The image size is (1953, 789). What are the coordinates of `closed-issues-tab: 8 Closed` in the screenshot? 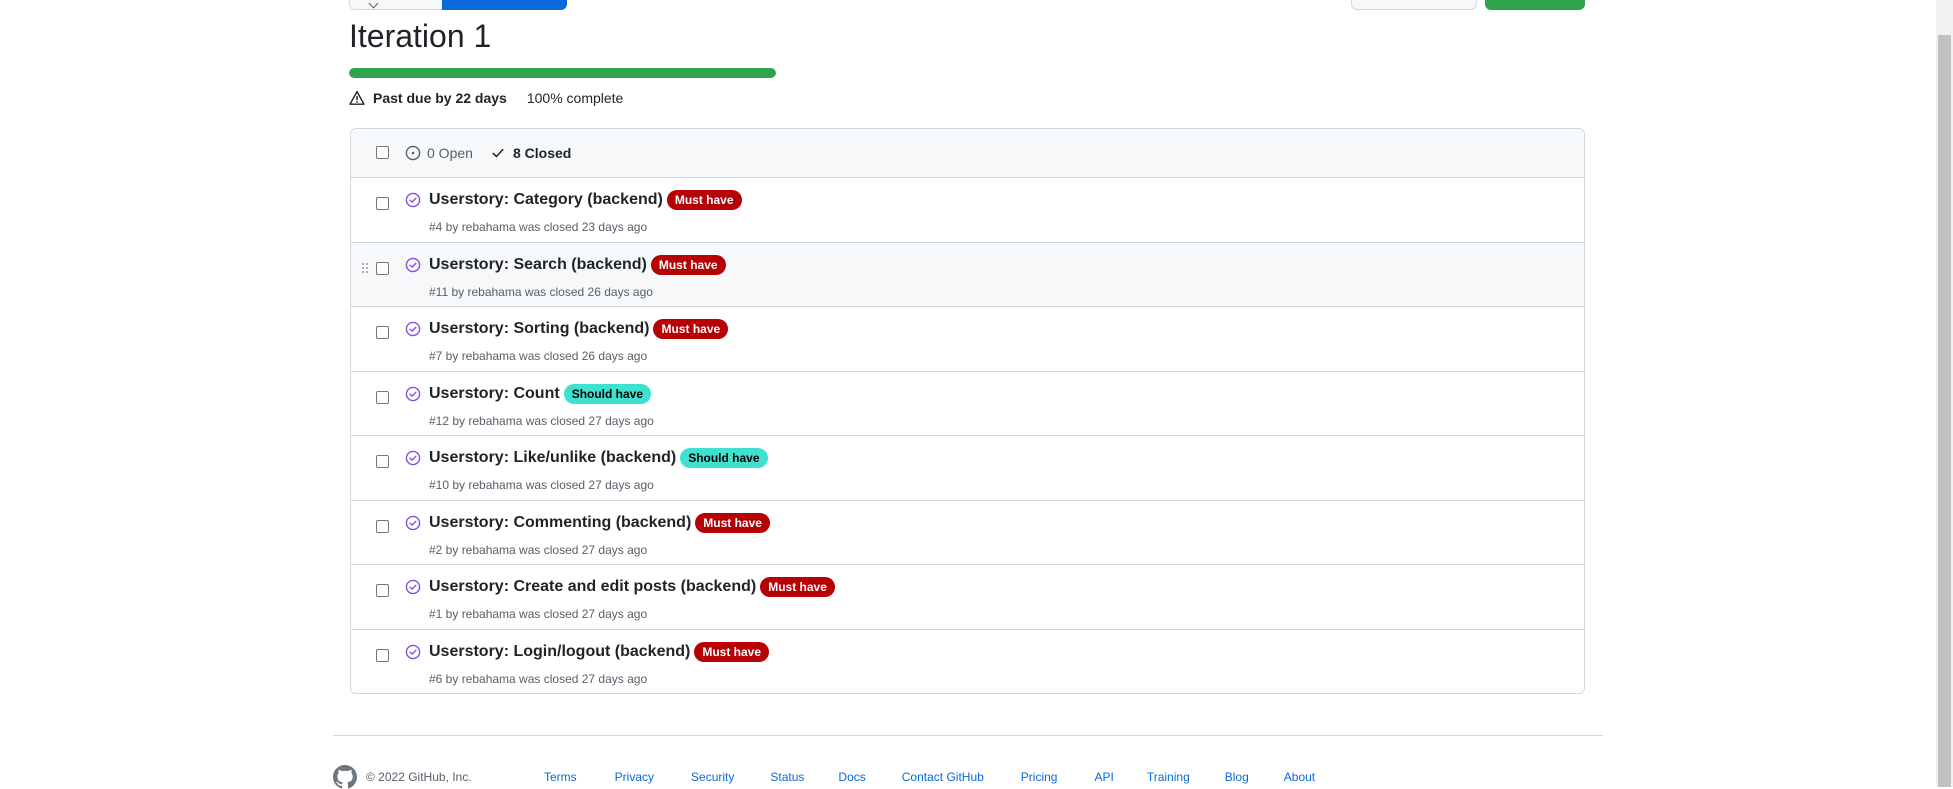 It's located at (531, 153).